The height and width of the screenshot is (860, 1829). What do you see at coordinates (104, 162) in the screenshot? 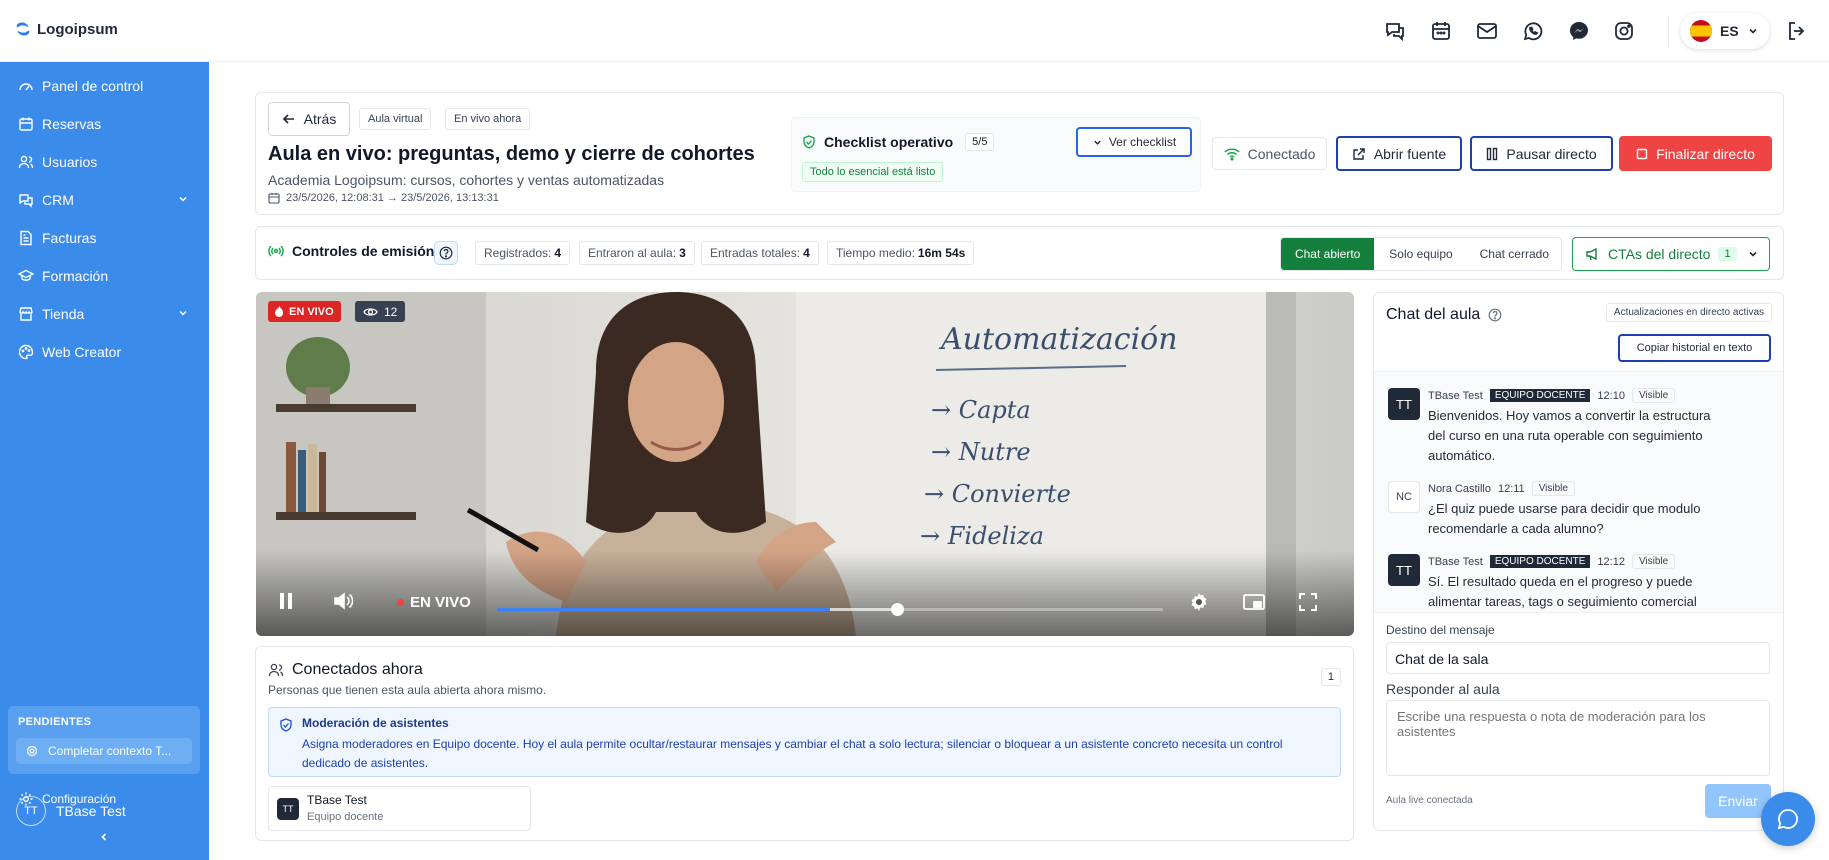
I see `sidebar-item-usuarios: Usuarios` at bounding box center [104, 162].